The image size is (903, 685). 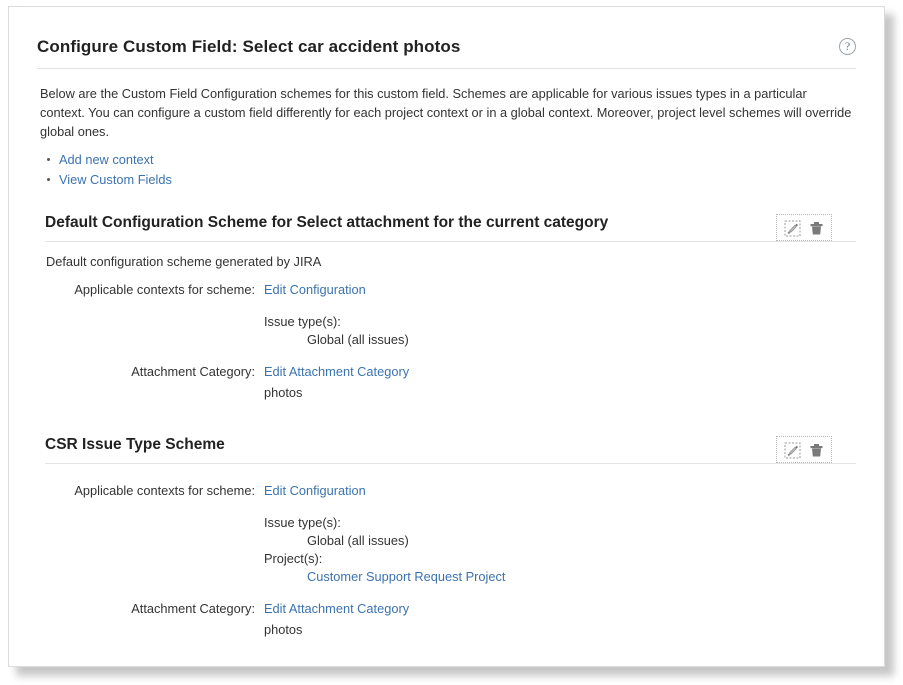 I want to click on add-new-context-link: Add new context, so click(x=106, y=159).